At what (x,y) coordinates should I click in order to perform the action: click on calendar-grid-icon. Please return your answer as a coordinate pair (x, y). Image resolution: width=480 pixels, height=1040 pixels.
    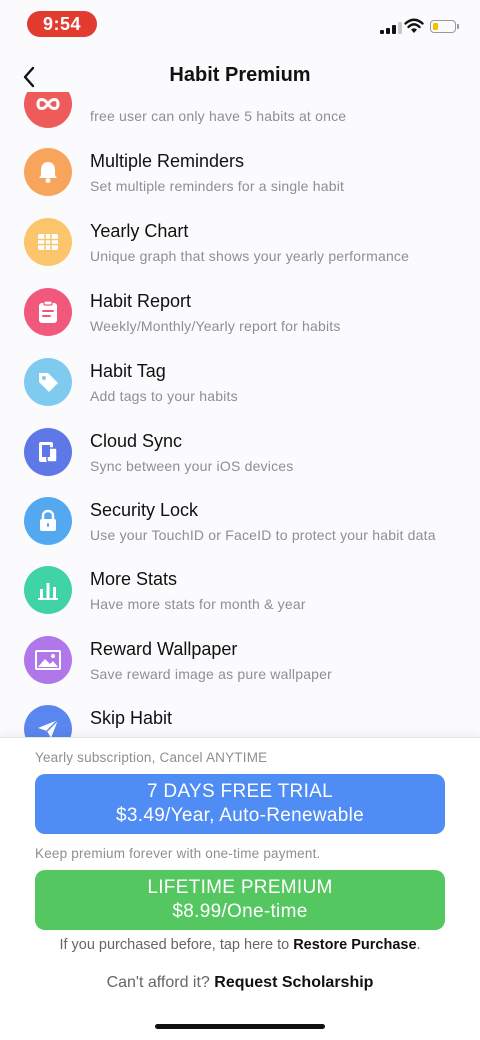
    Looking at the image, I should click on (48, 242).